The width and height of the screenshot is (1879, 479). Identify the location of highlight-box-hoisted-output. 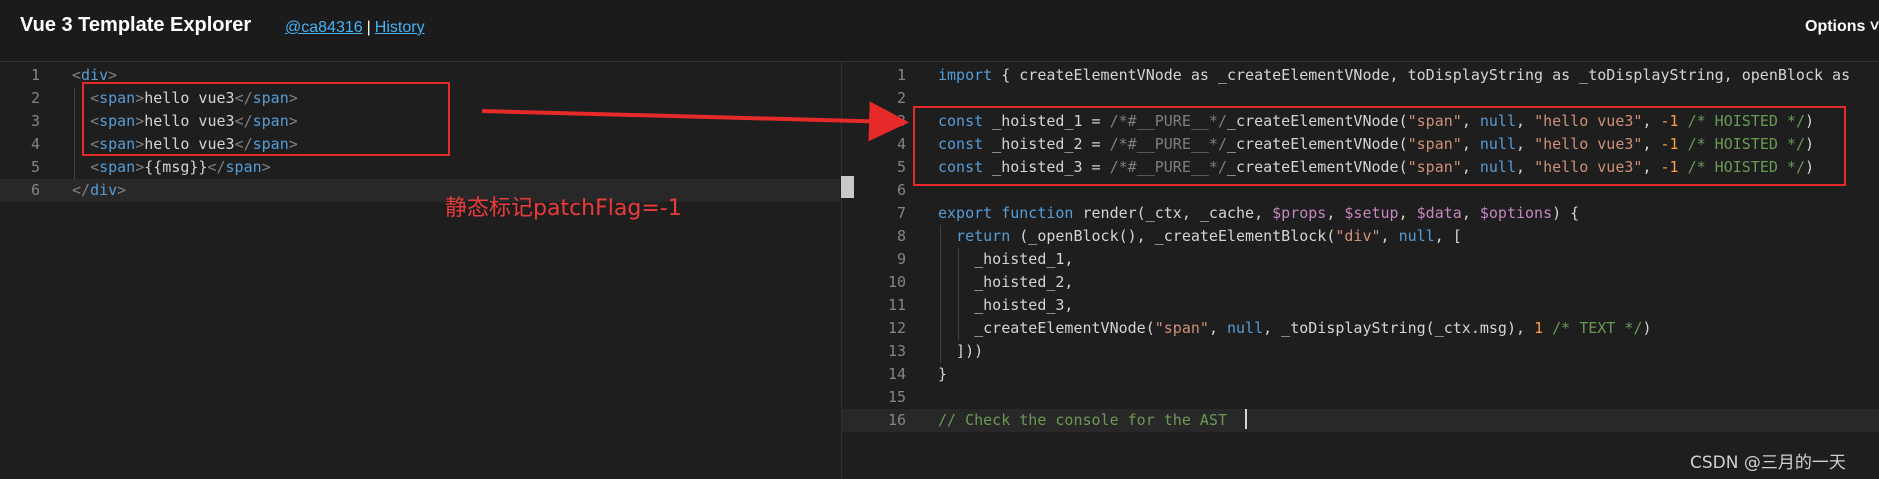
(1379, 146).